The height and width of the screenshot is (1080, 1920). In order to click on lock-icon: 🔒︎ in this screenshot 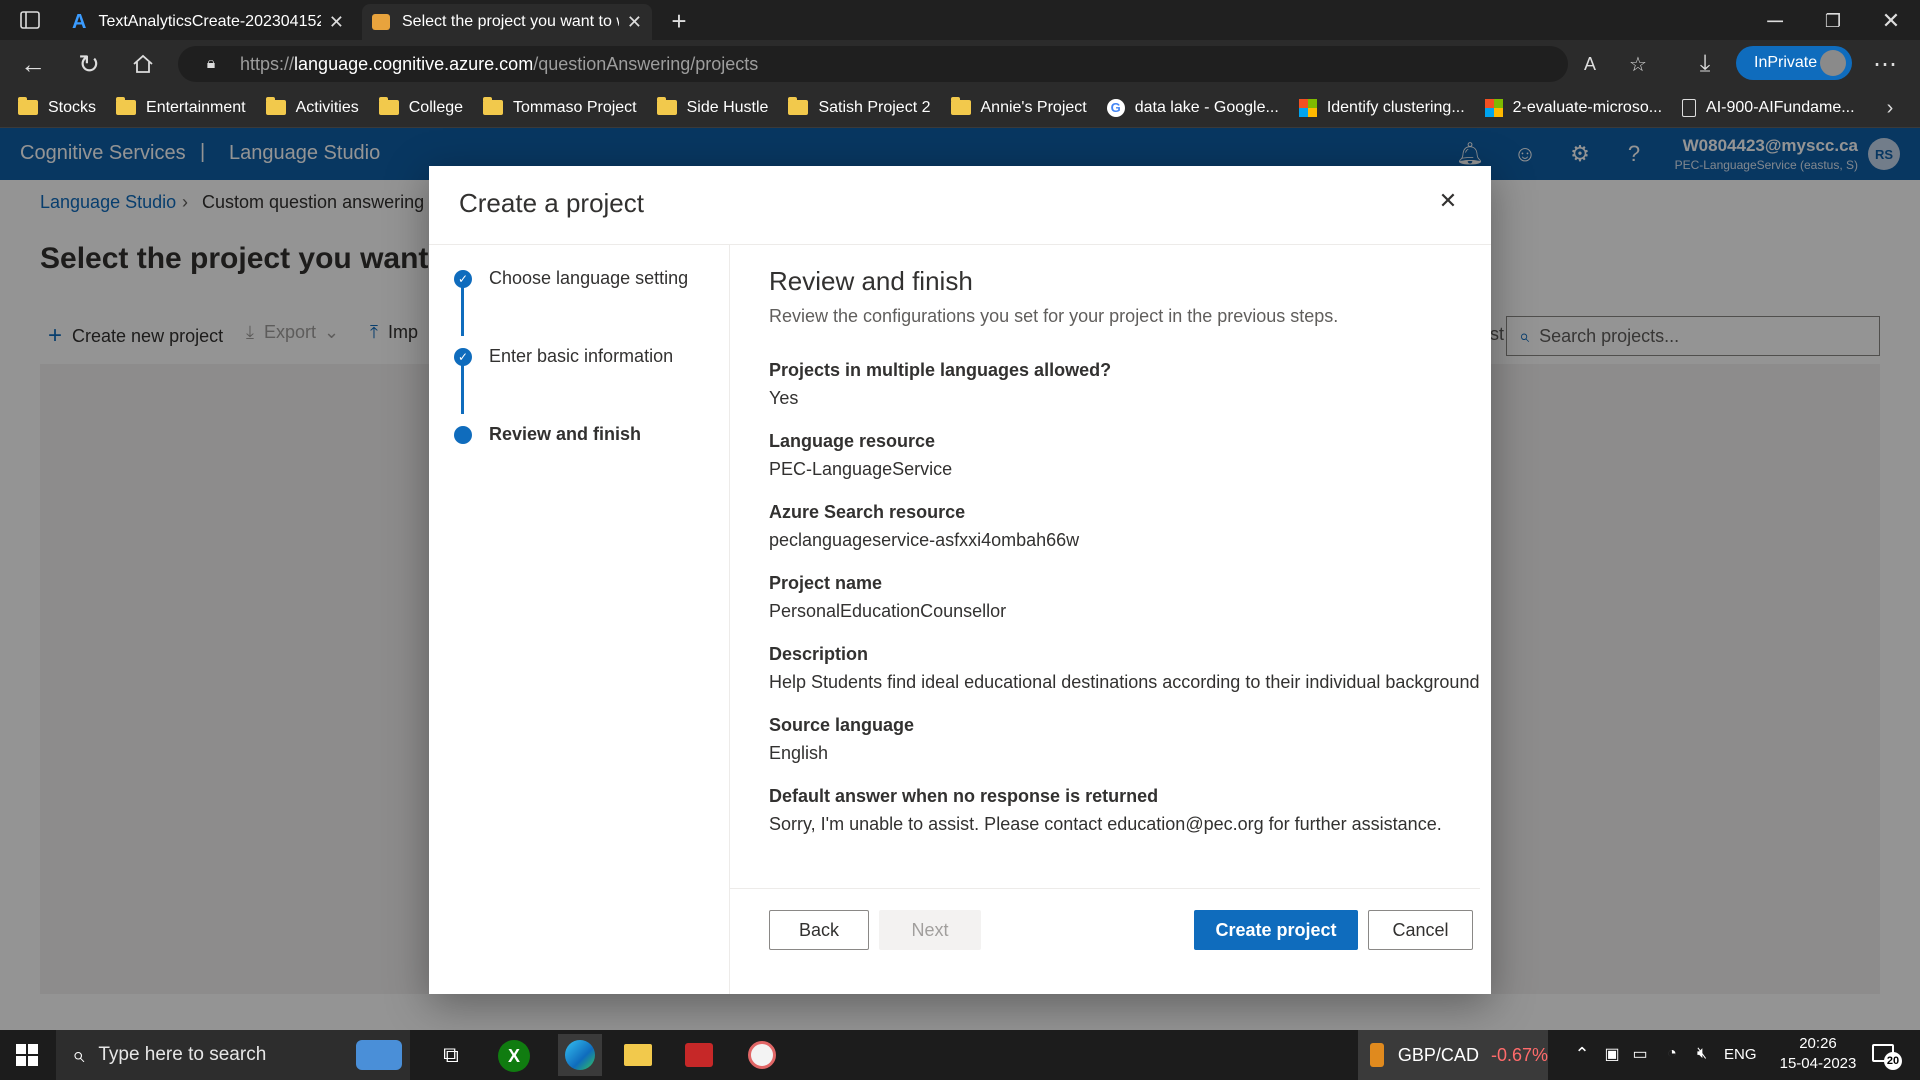, I will do `click(211, 64)`.